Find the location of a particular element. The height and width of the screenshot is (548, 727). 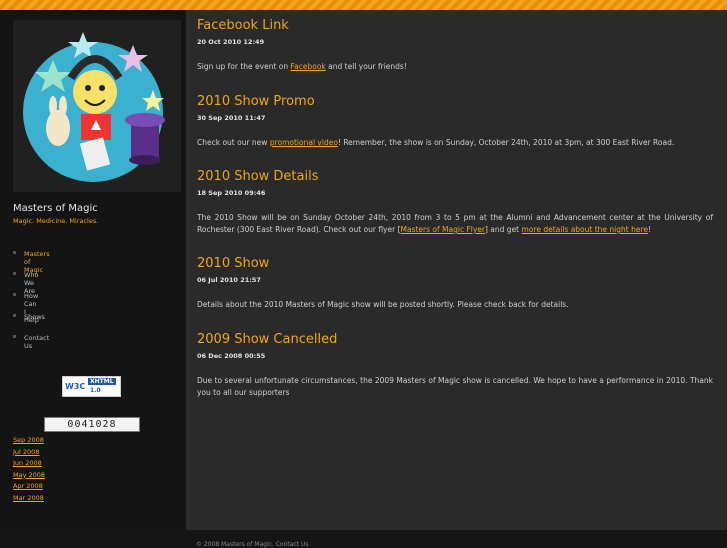

xhtml-version: 1.0 is located at coordinates (95, 390).